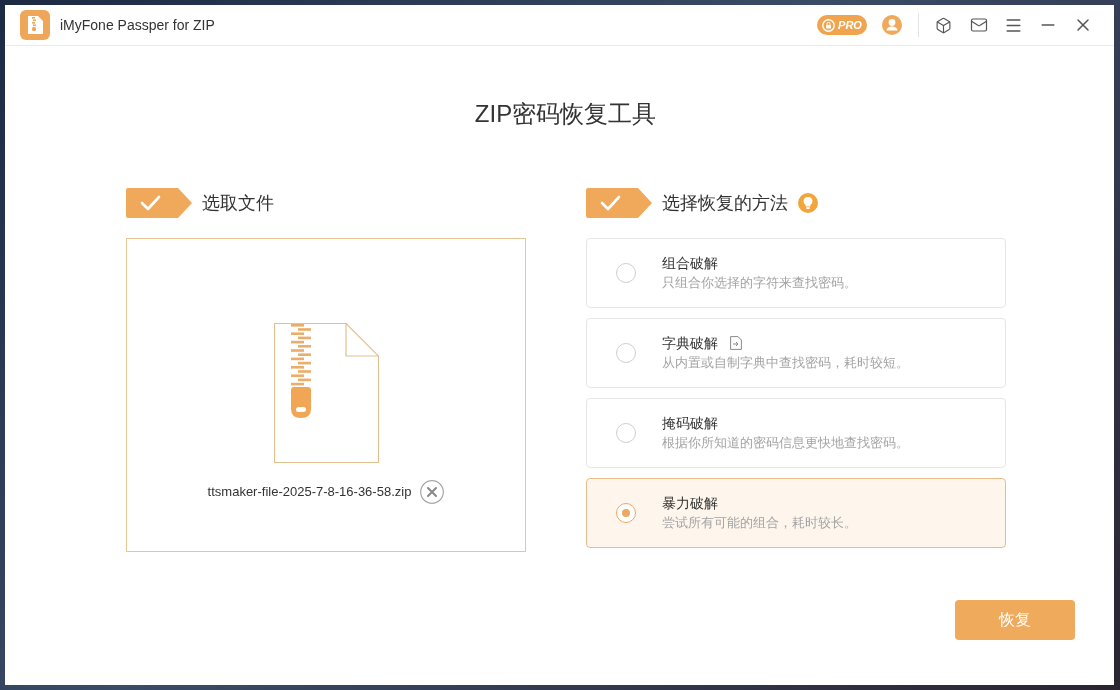 This screenshot has height=690, width=1120. I want to click on file-import-icon, so click(736, 343).